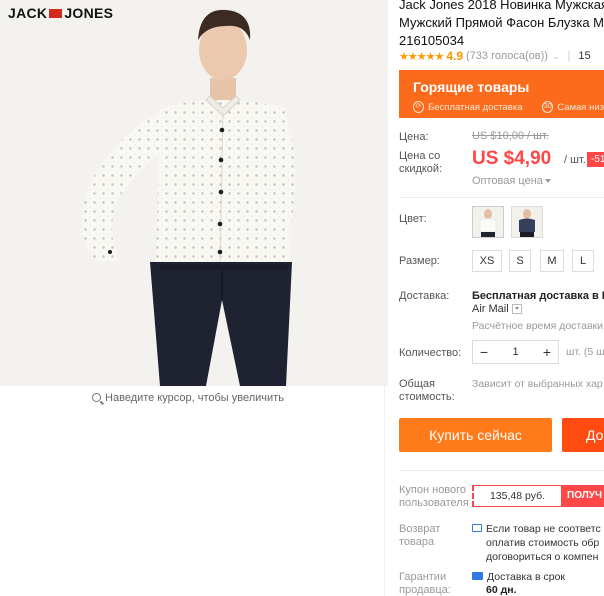 The width and height of the screenshot is (604, 596). I want to click on seller-guarantee-label: Гарантии продавца:, so click(425, 583).